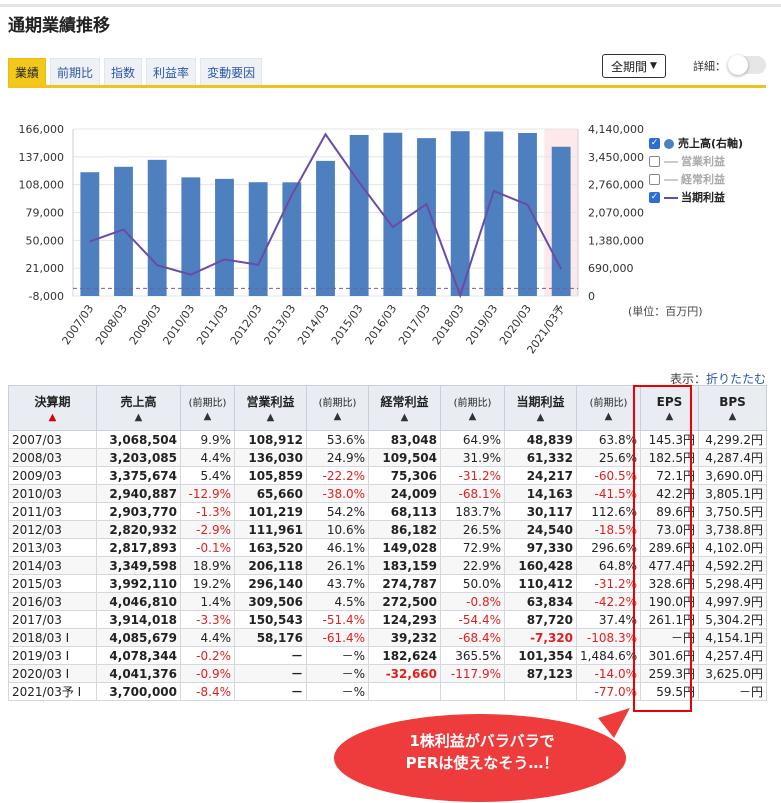  I want to click on col-header-ordinary-yoy: (前期比) ▲, so click(472, 408).